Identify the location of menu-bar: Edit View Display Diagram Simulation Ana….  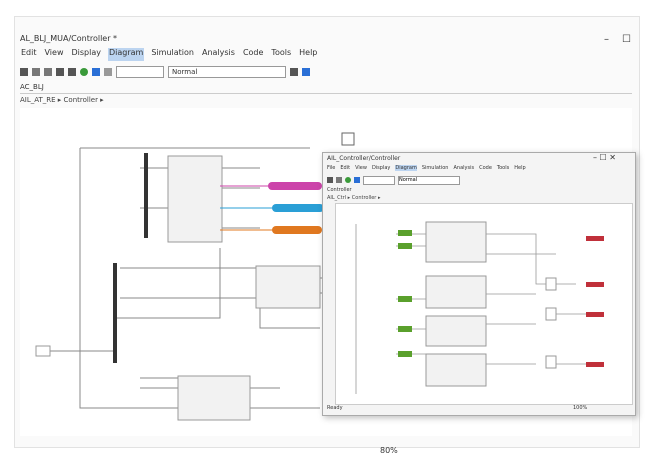
(326, 54).